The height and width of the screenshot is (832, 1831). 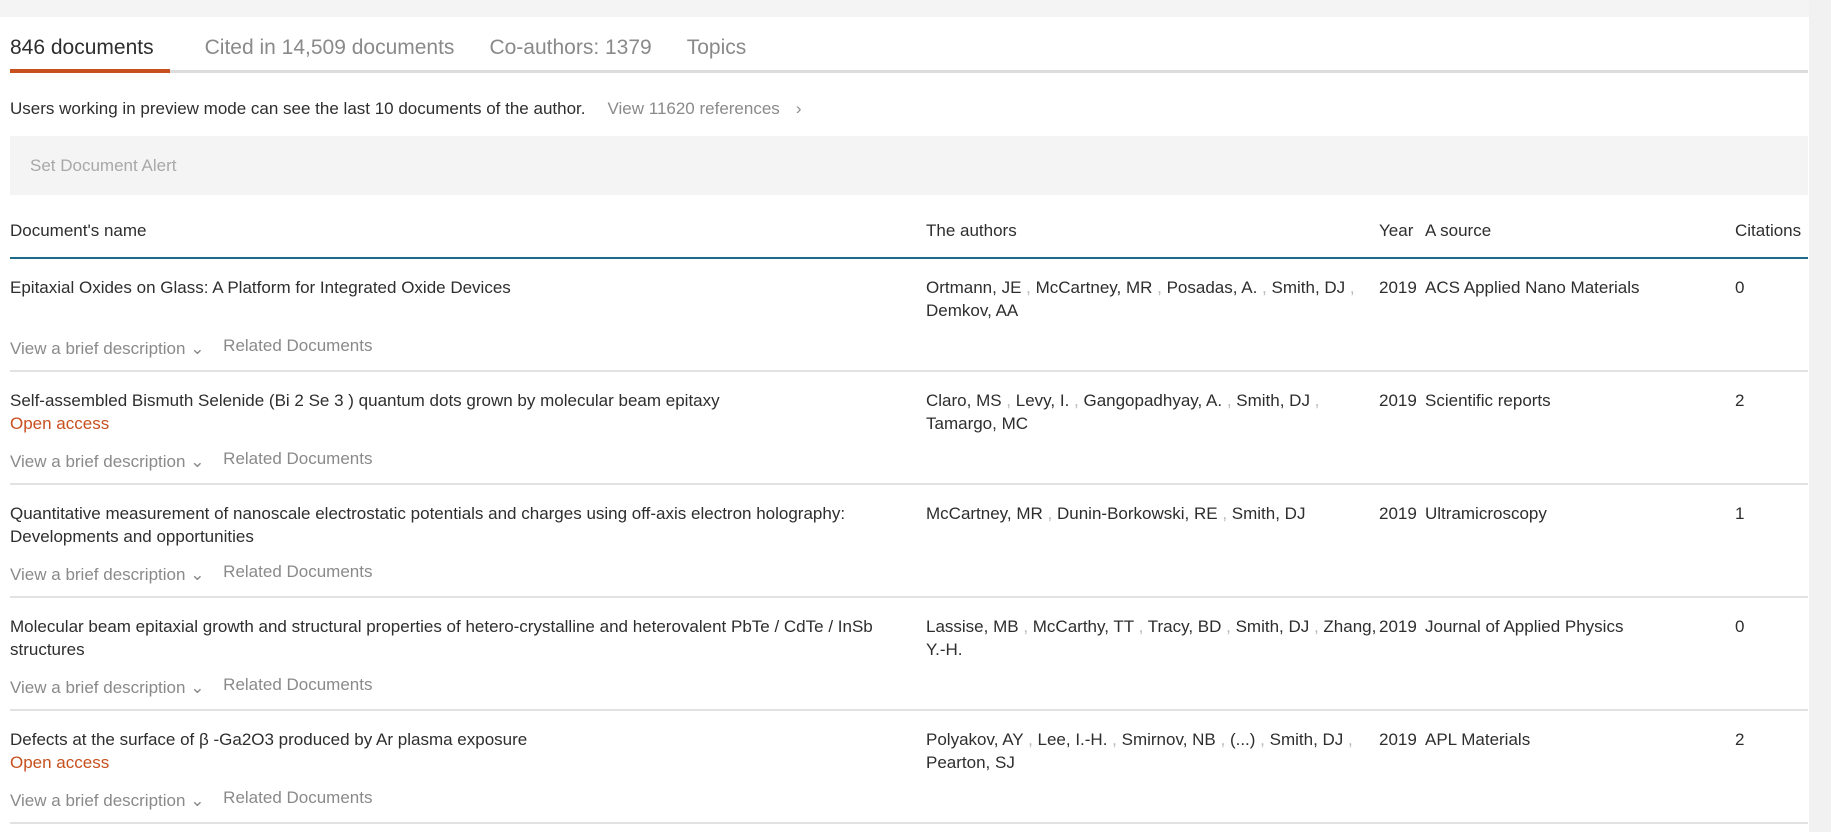 What do you see at coordinates (1212, 287) in the screenshot?
I see `author-link: Posadas, A.` at bounding box center [1212, 287].